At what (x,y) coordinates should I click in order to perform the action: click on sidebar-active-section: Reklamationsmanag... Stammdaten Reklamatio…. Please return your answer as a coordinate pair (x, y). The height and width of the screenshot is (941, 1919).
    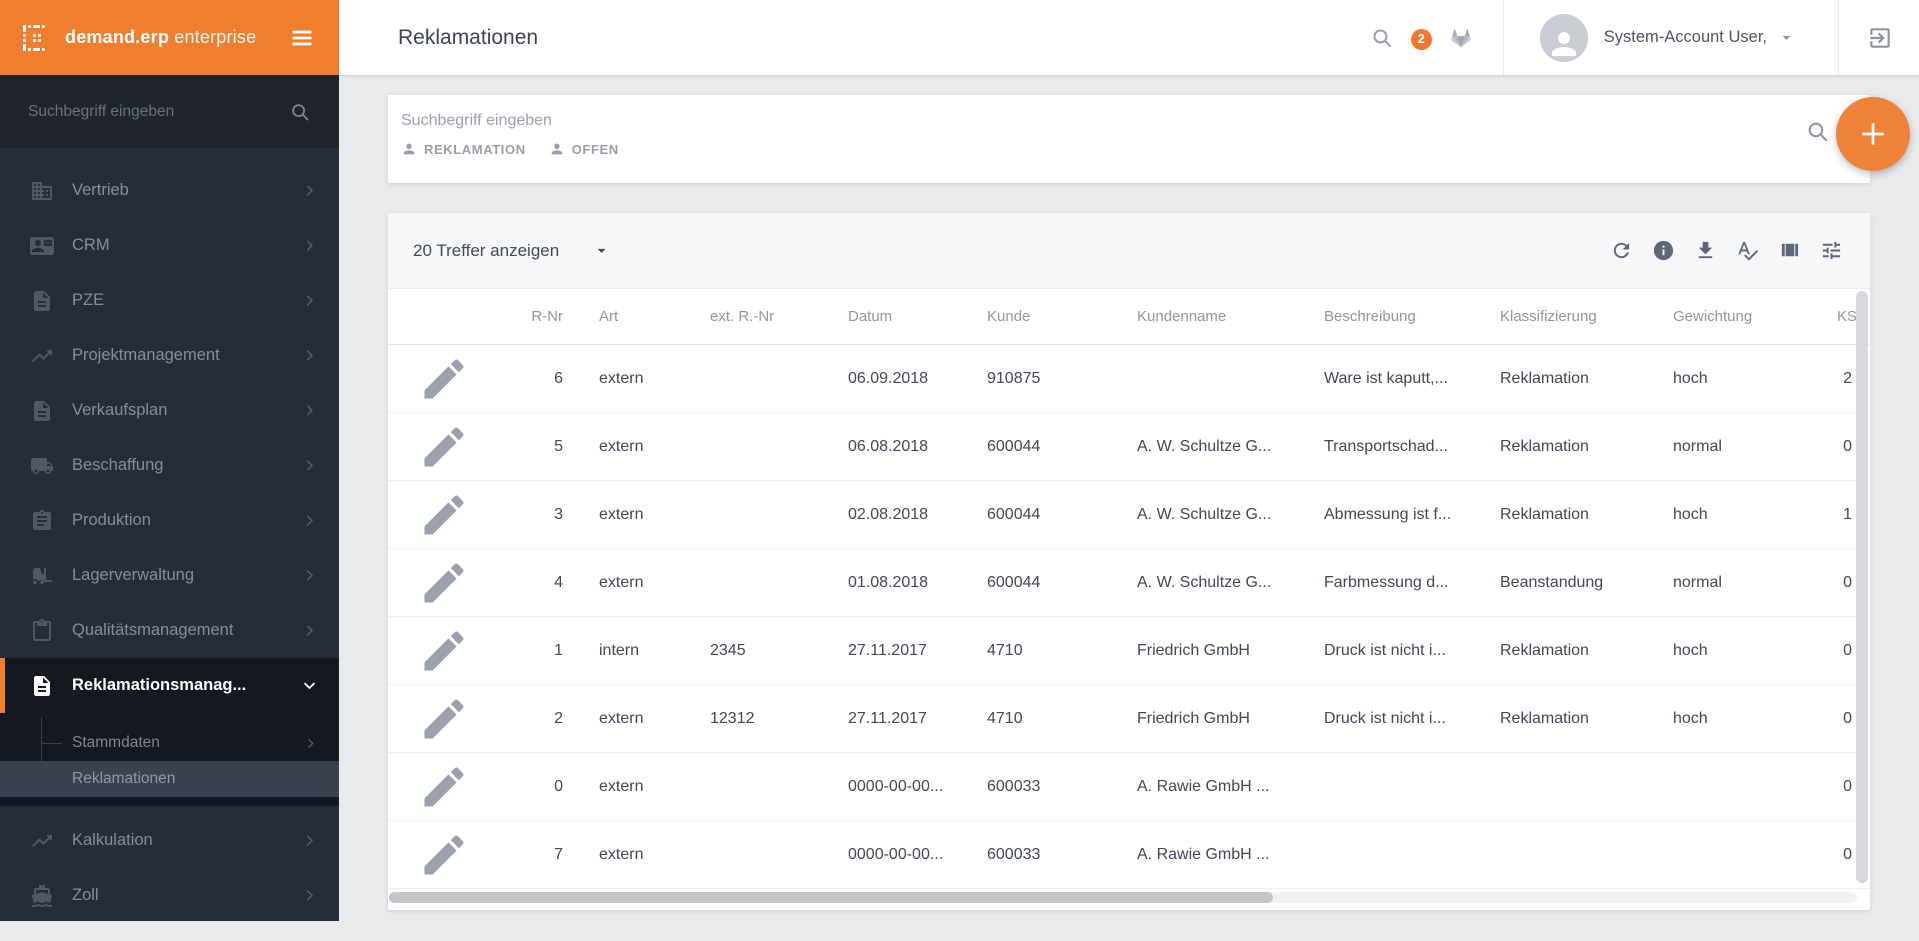
    Looking at the image, I should click on (169, 732).